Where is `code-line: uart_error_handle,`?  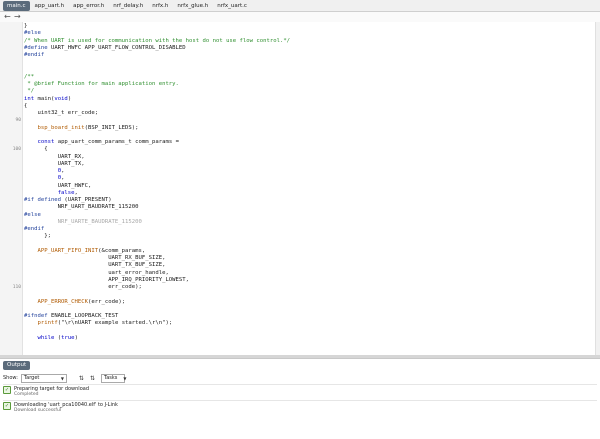
code-line: uart_error_handle, is located at coordinates (96, 272).